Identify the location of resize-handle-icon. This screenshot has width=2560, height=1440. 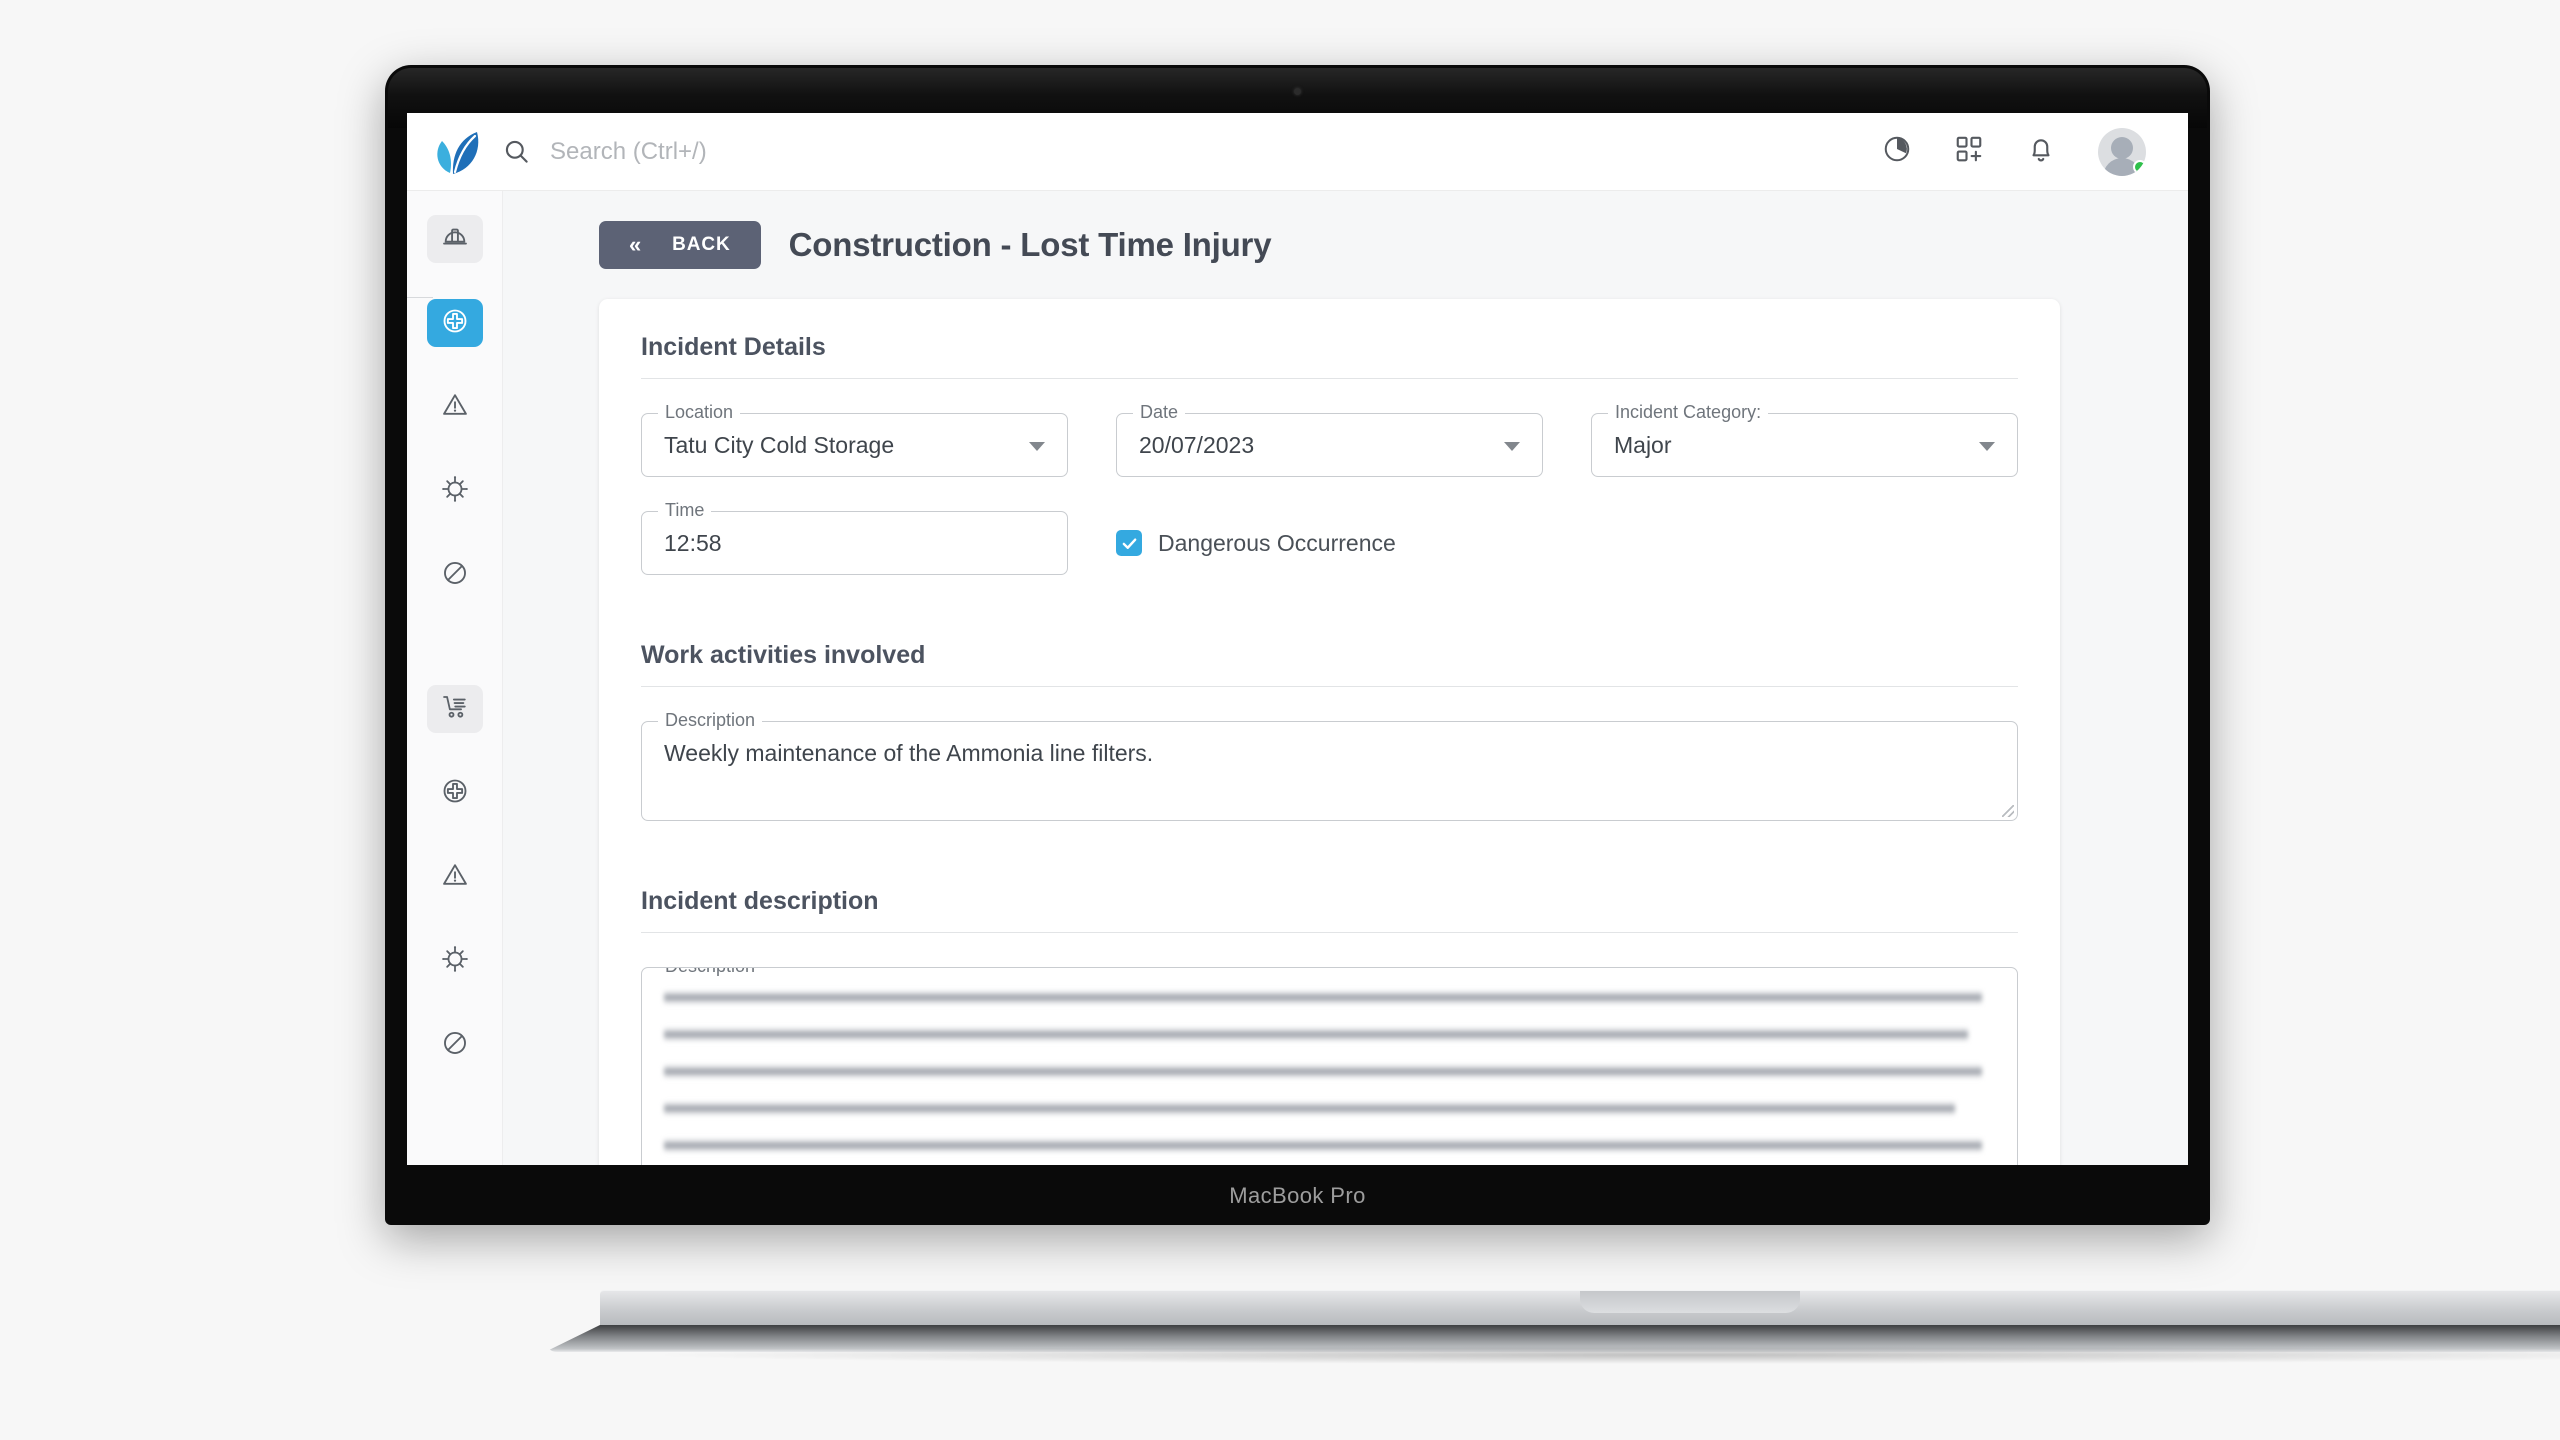
(2008, 811).